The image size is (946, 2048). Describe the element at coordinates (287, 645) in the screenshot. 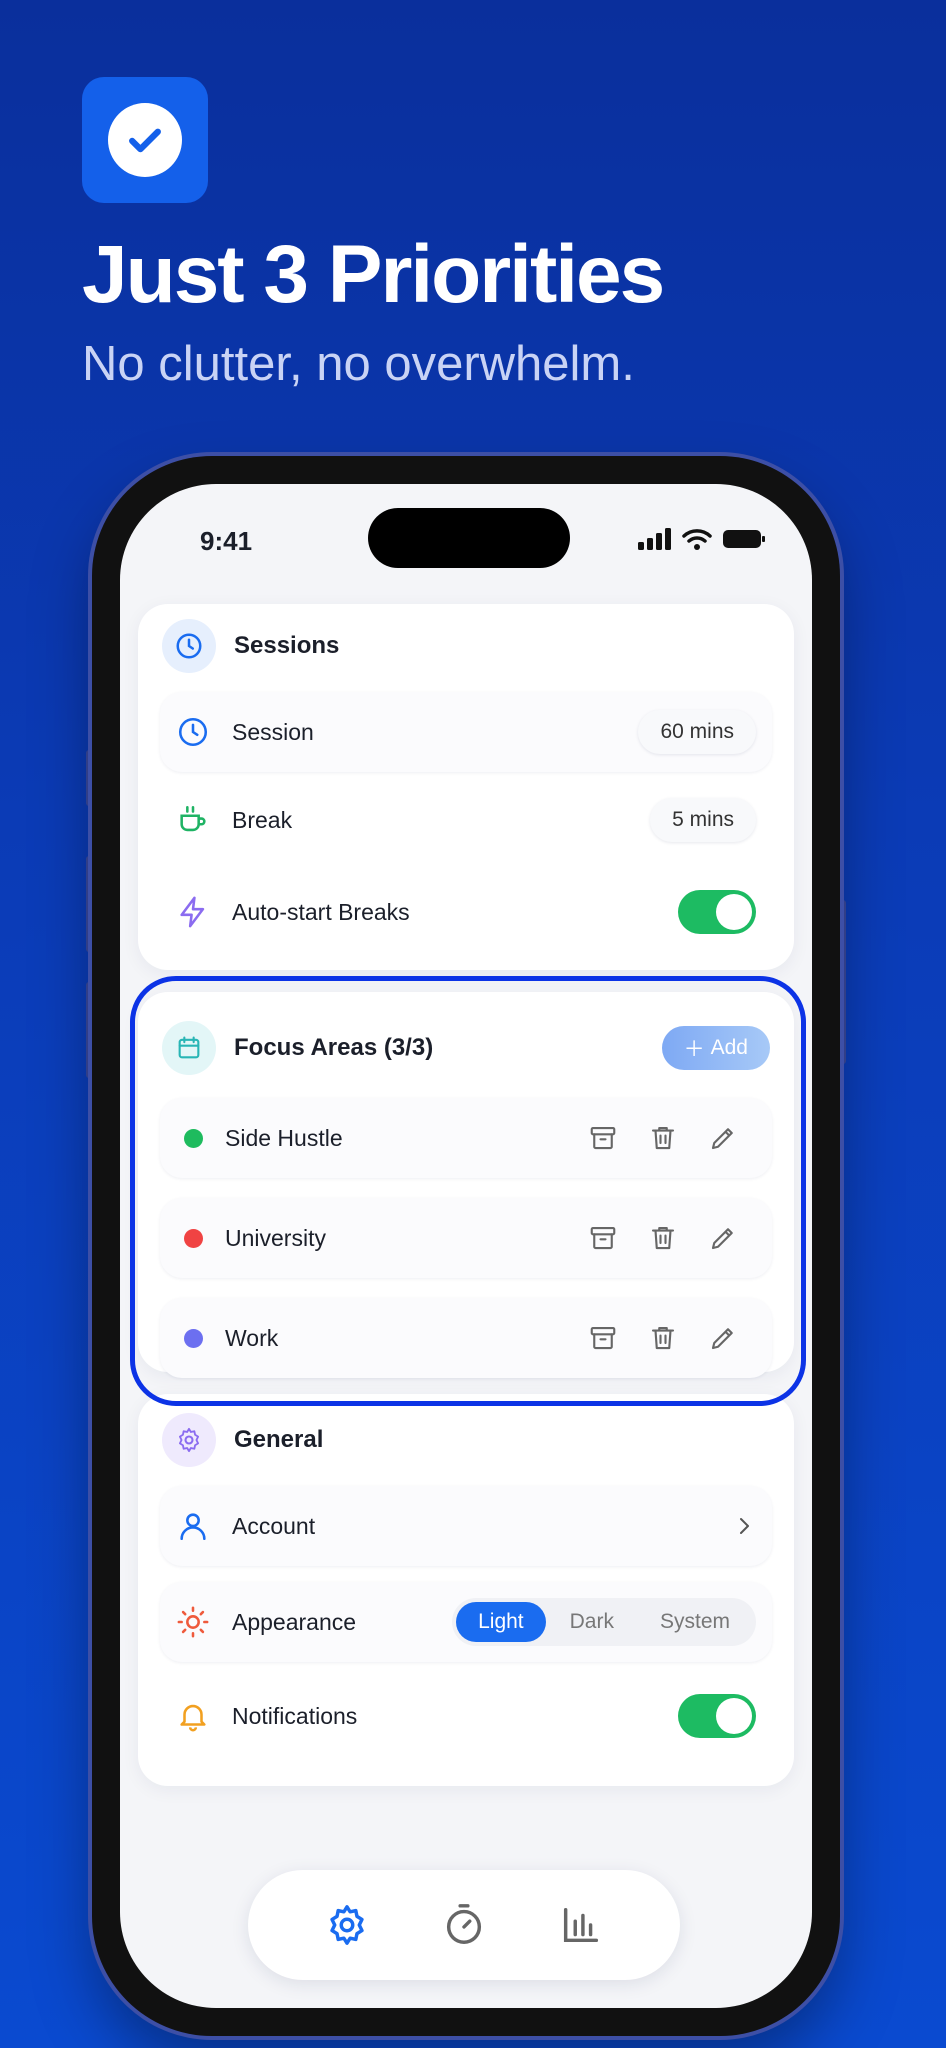

I see `sessions-title: Sessions` at that location.